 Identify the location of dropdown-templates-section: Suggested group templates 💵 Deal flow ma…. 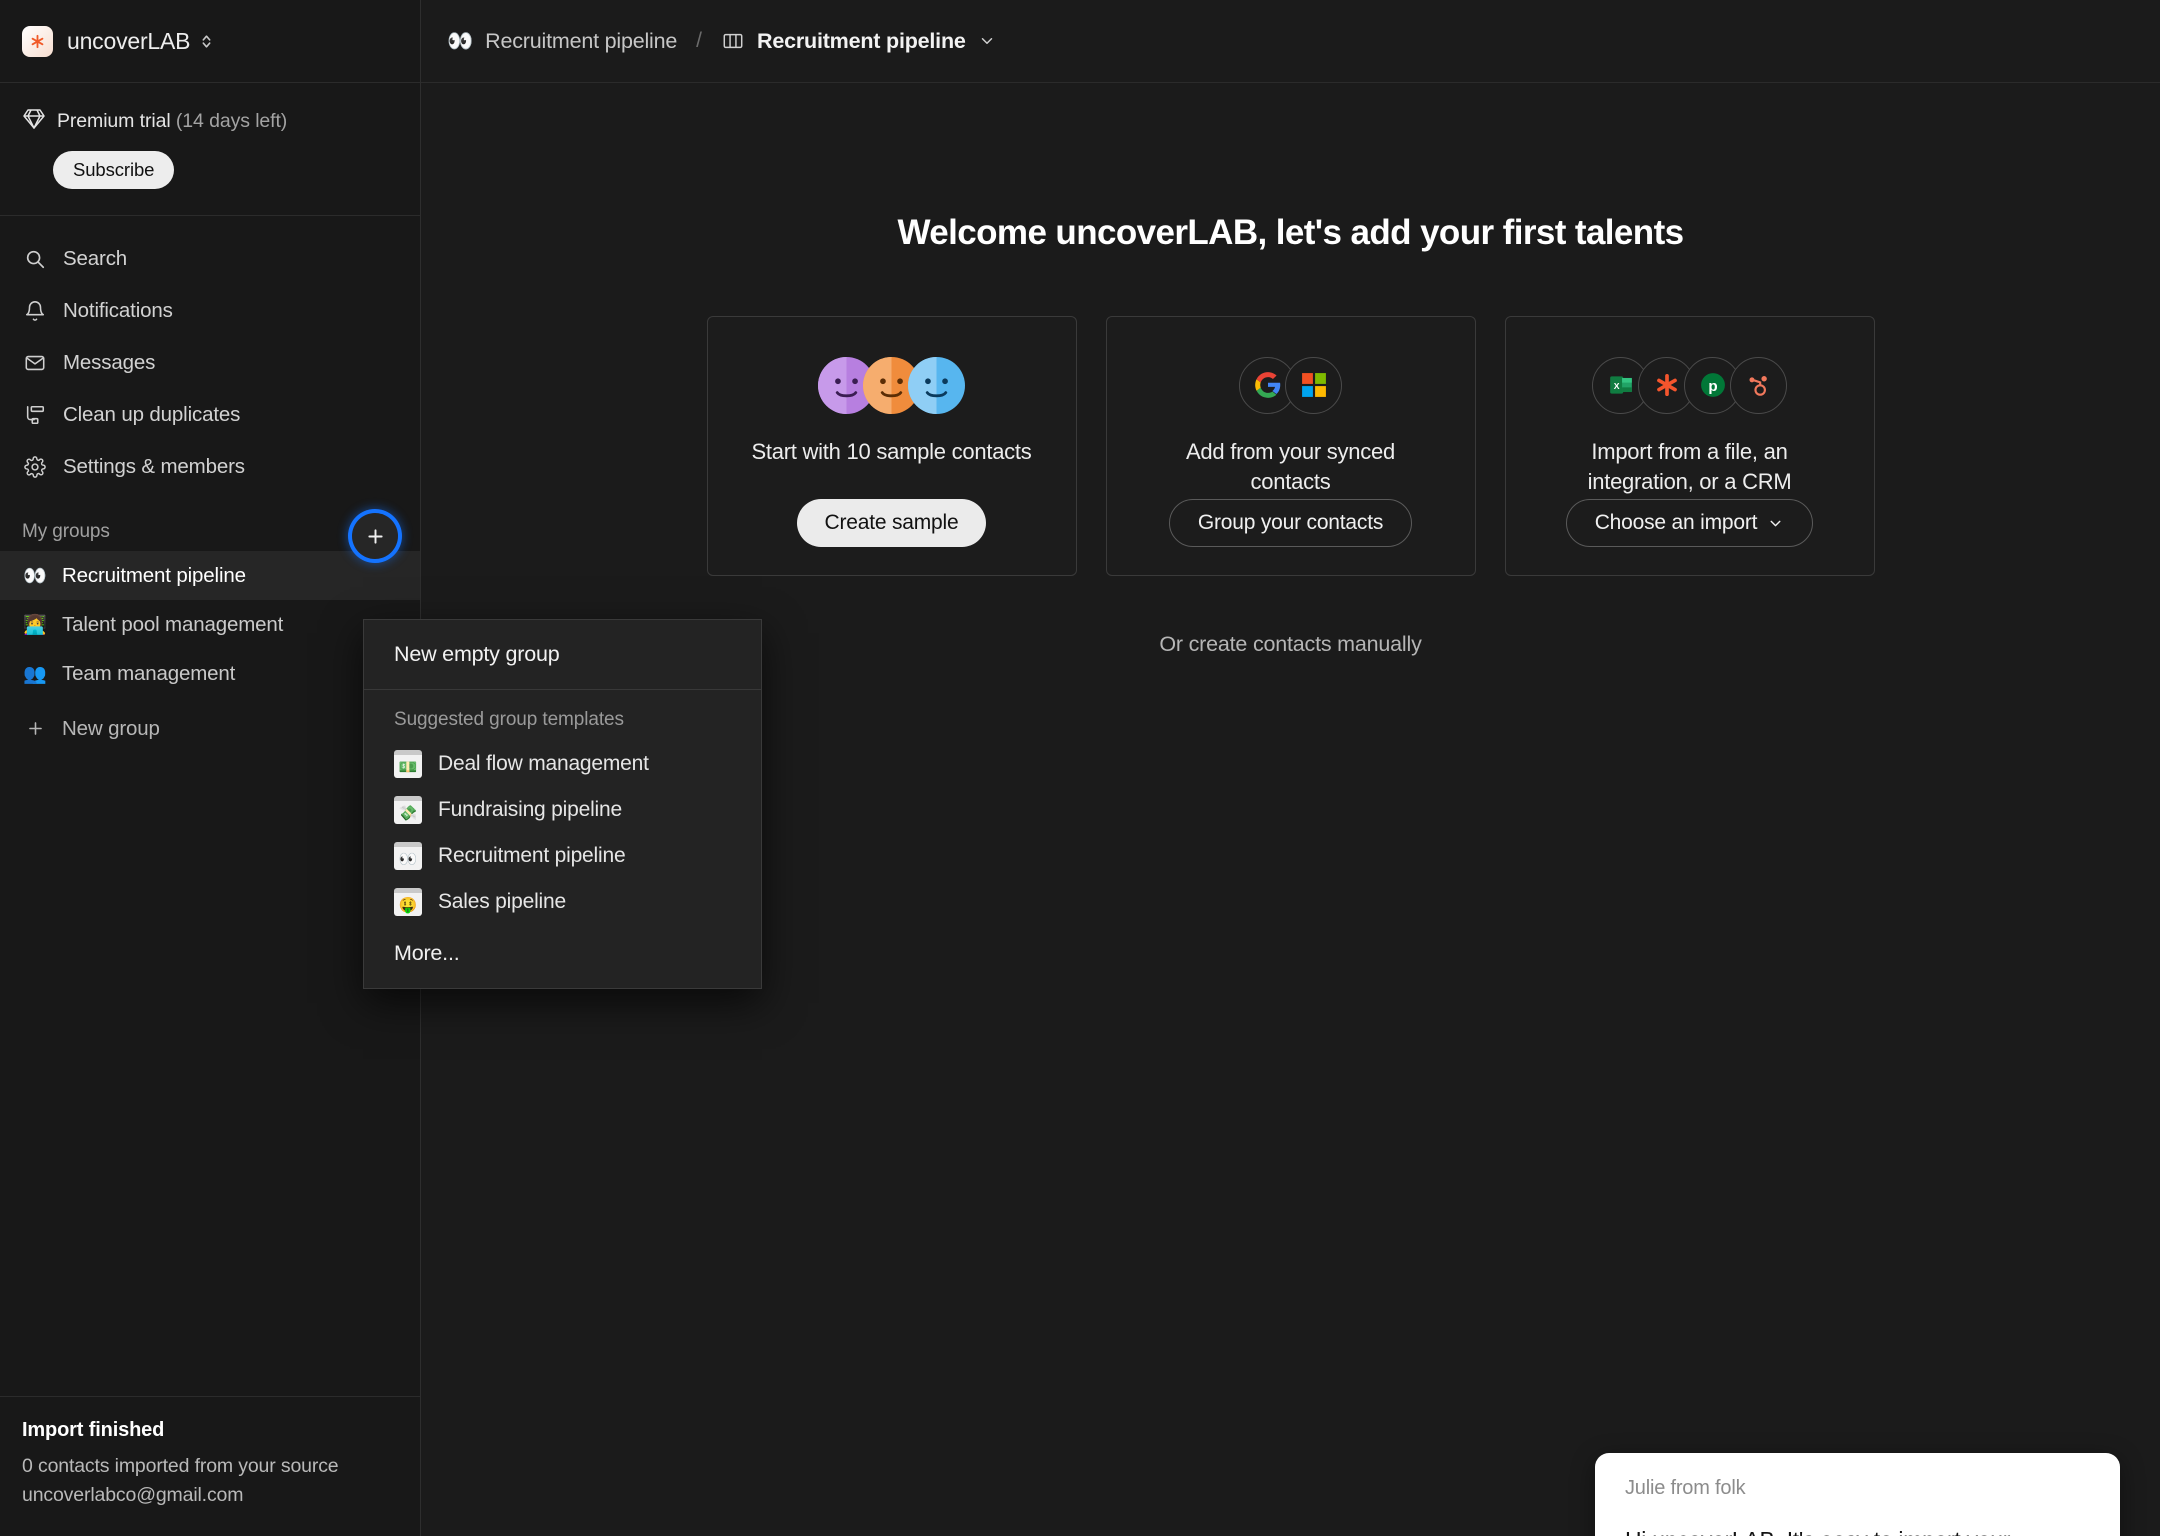
(562, 839).